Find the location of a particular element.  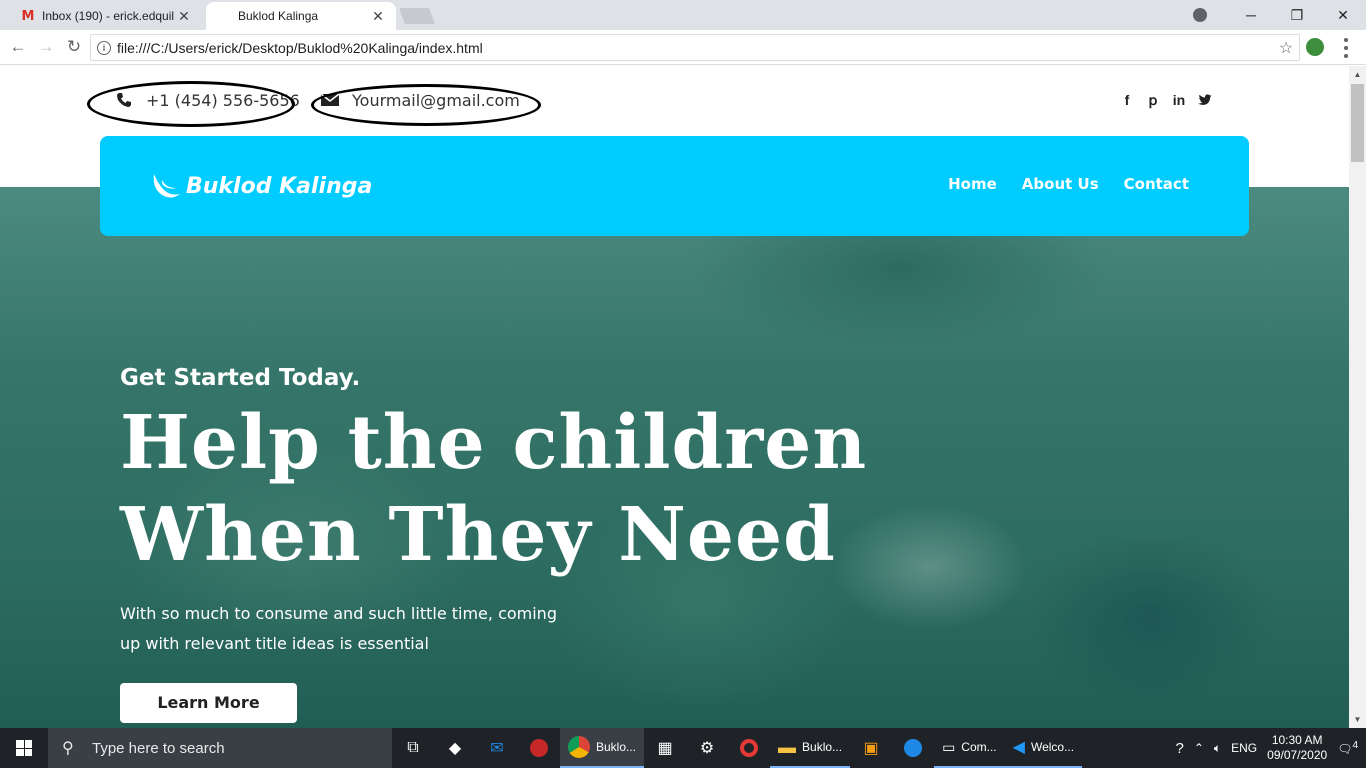

phone-icon is located at coordinates (124, 100).